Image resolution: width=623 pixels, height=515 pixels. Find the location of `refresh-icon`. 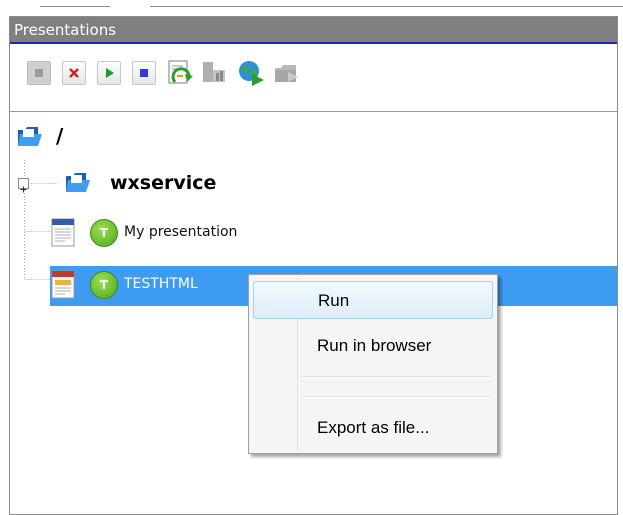

refresh-icon is located at coordinates (180, 73).